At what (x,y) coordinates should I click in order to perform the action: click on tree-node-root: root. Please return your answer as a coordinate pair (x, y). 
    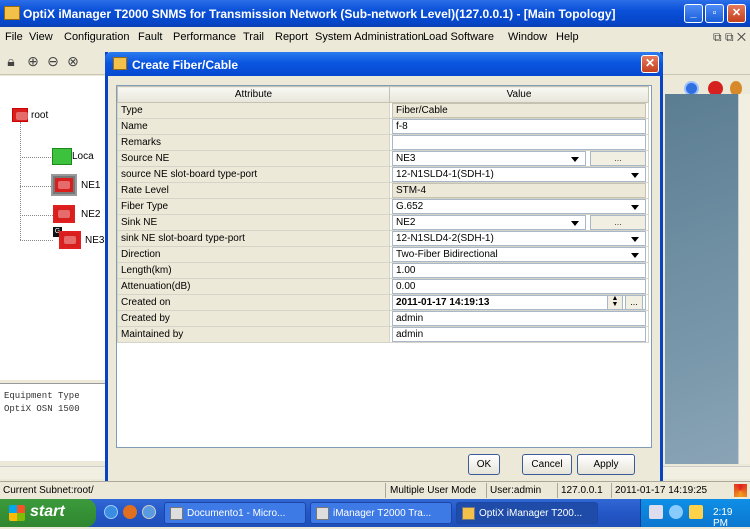
    Looking at the image, I should click on (39, 115).